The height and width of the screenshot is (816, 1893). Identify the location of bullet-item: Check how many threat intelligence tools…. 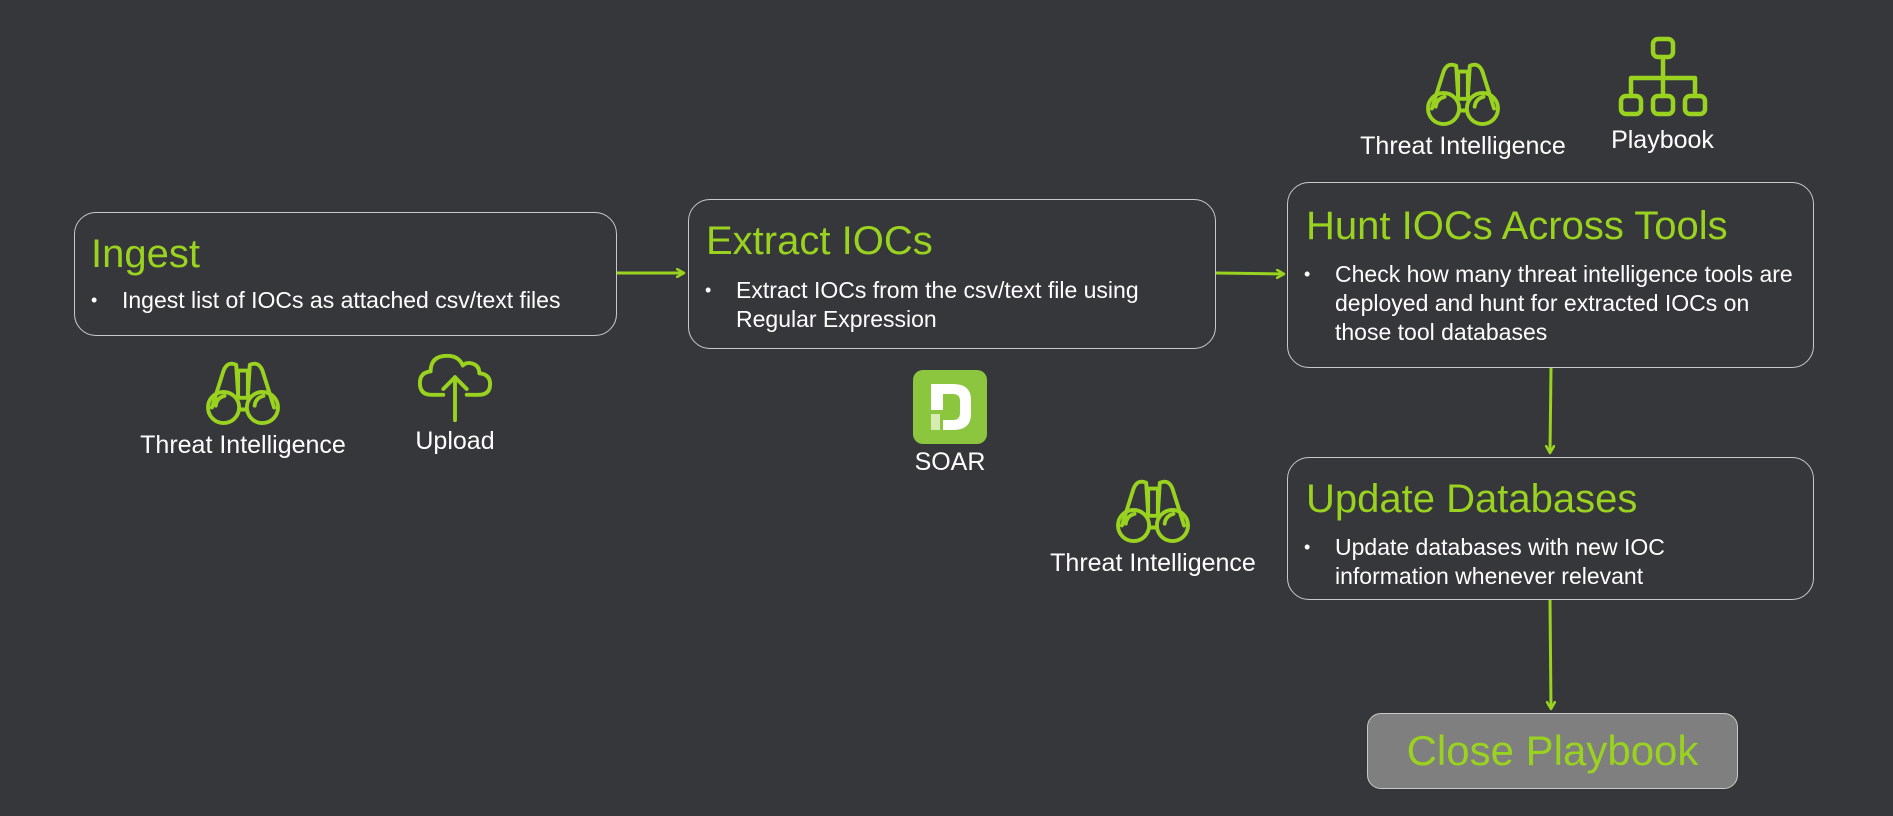
(1554, 303).